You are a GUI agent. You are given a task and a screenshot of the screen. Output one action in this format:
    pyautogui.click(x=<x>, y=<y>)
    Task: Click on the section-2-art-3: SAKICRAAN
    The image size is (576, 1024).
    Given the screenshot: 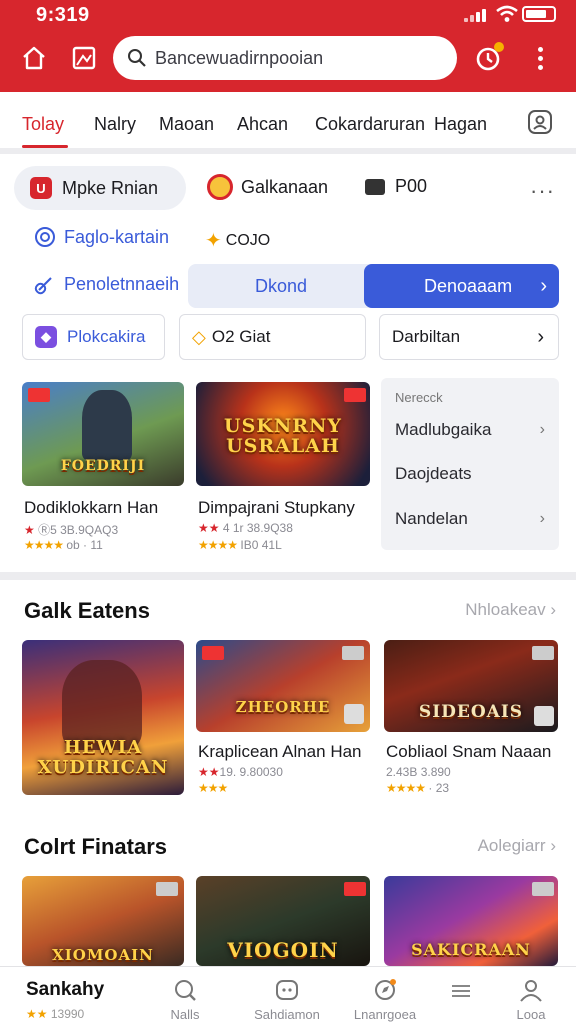 What is the action you would take?
    pyautogui.click(x=471, y=949)
    